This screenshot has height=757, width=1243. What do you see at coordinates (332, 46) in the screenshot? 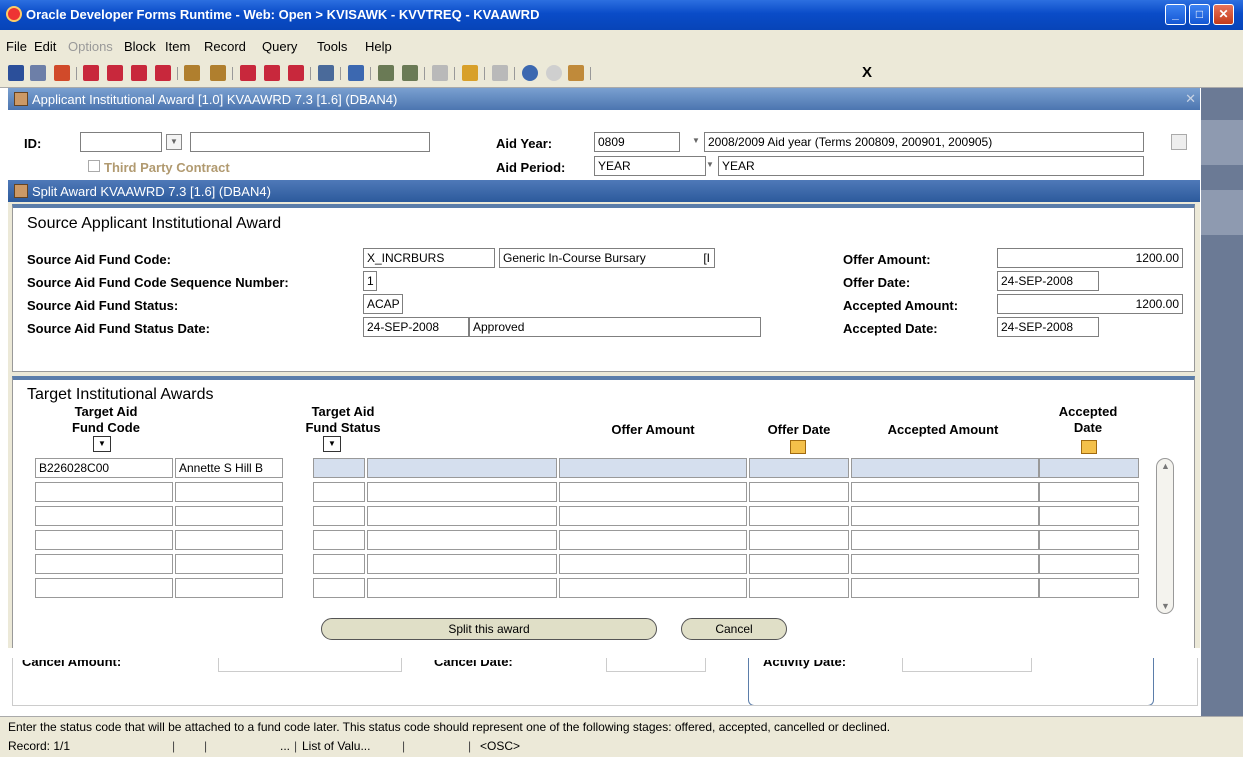
I see `menu-tools: Tools` at bounding box center [332, 46].